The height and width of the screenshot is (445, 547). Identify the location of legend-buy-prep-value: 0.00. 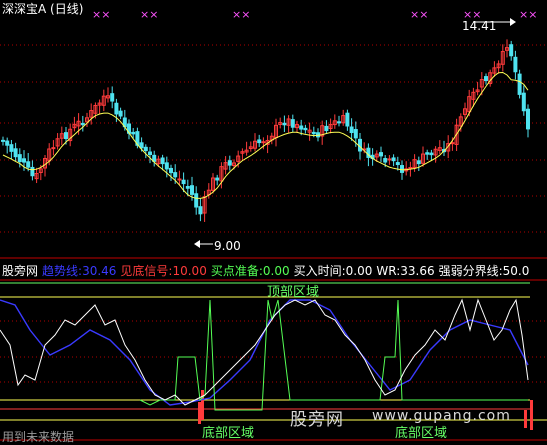
(276, 271).